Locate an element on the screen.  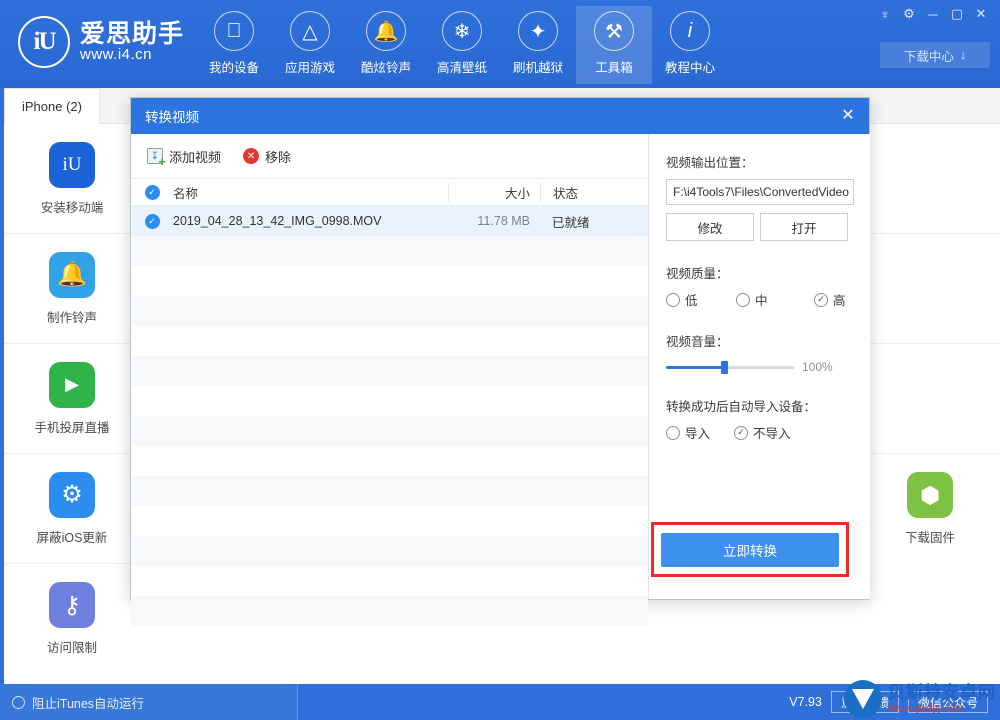
slider-track is located at coordinates (730, 367).